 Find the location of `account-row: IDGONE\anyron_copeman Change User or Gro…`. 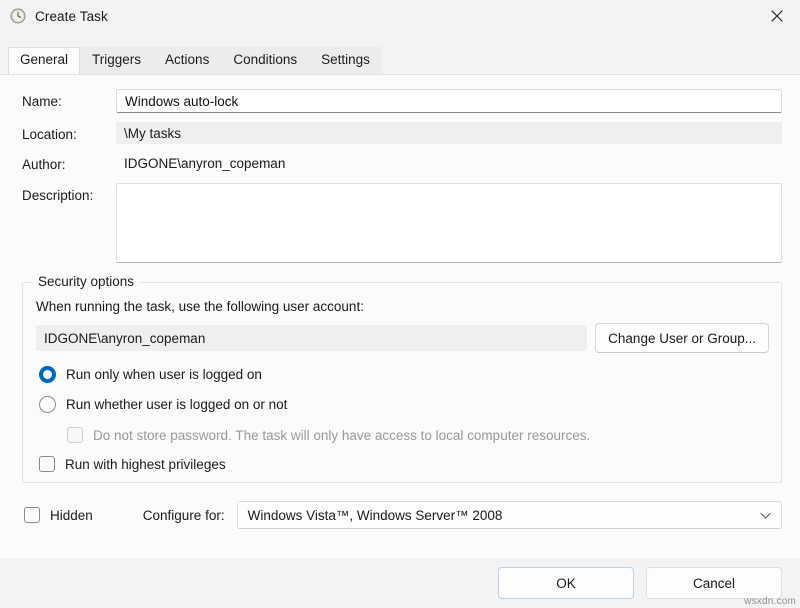

account-row: IDGONE\anyron_copeman Change User or Gro… is located at coordinates (402, 338).